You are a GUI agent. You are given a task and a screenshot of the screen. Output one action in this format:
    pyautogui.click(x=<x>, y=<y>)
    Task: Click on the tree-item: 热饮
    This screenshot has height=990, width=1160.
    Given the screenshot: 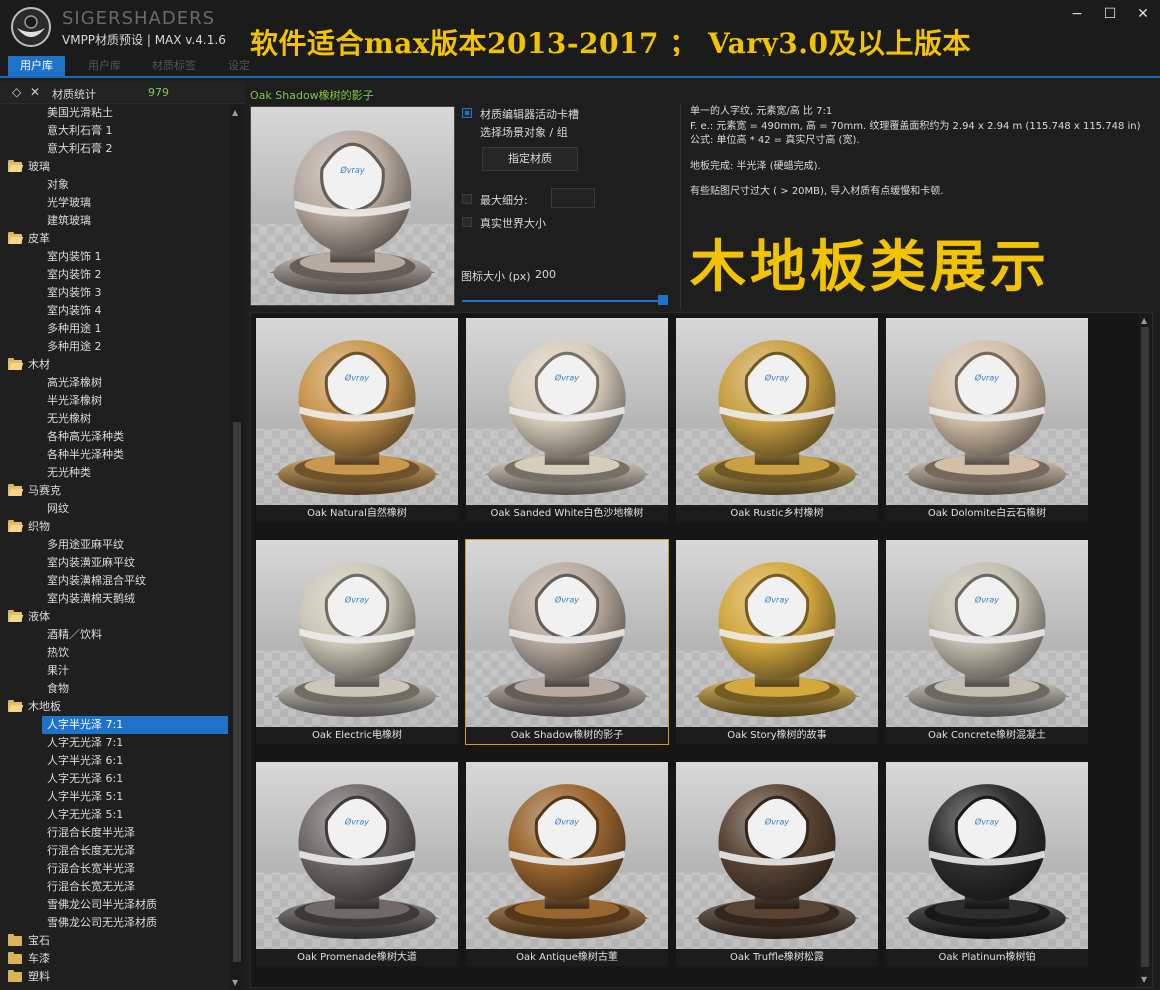 What is the action you would take?
    pyautogui.click(x=114, y=653)
    